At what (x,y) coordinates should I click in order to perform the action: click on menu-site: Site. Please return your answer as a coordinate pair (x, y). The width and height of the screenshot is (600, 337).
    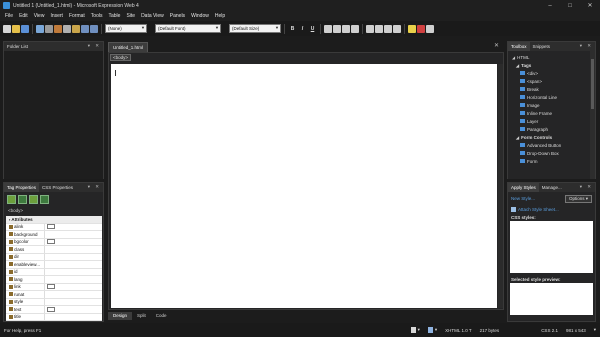
    Looking at the image, I should click on (130, 16).